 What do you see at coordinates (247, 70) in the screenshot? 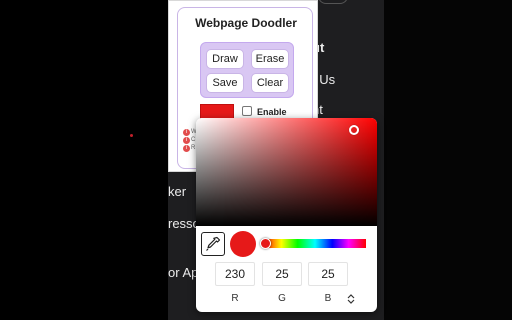
I see `tool-button-group: Draw Erase Save Clear` at bounding box center [247, 70].